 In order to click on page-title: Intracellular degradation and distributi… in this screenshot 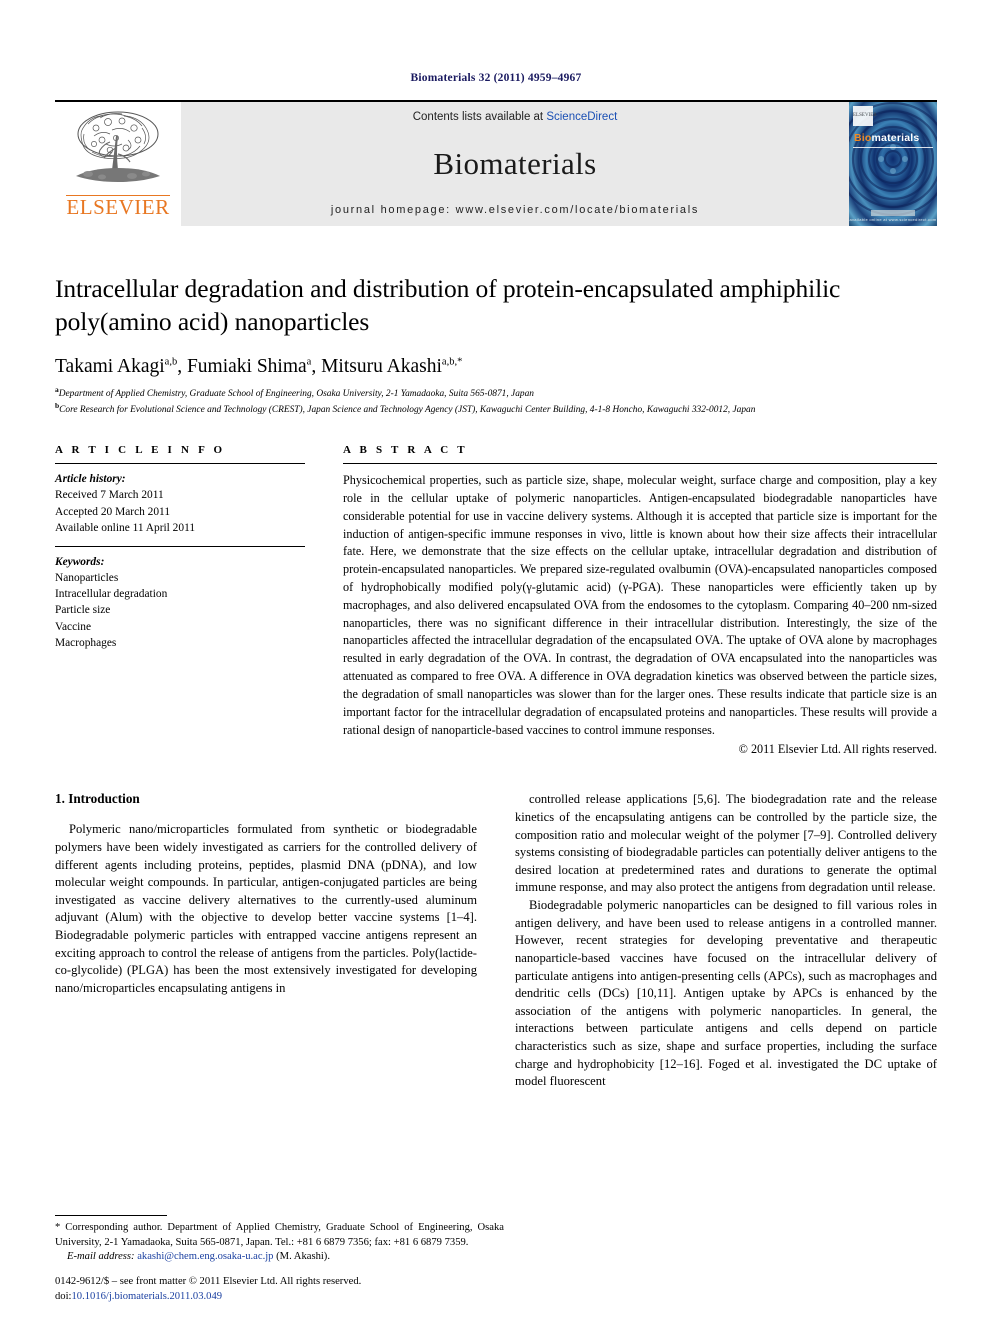, I will do `click(448, 305)`.